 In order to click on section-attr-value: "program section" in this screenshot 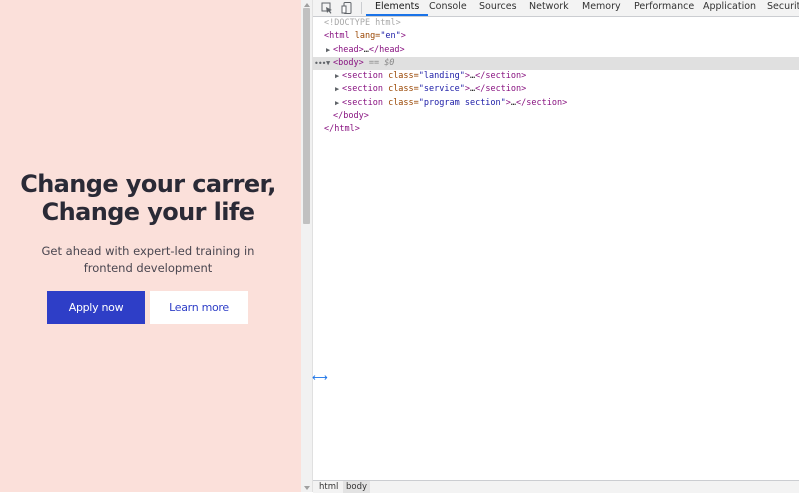, I will do `click(462, 102)`.